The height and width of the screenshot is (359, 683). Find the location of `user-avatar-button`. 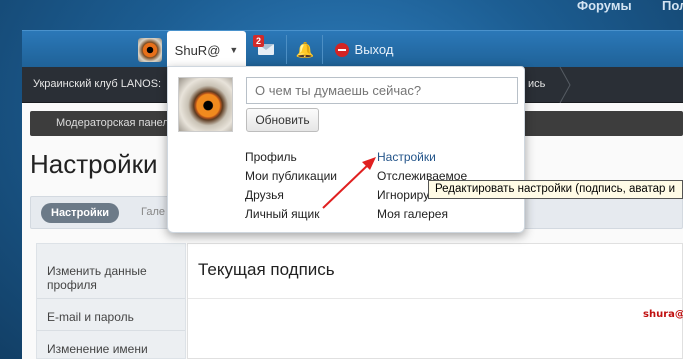

user-avatar-button is located at coordinates (150, 49).